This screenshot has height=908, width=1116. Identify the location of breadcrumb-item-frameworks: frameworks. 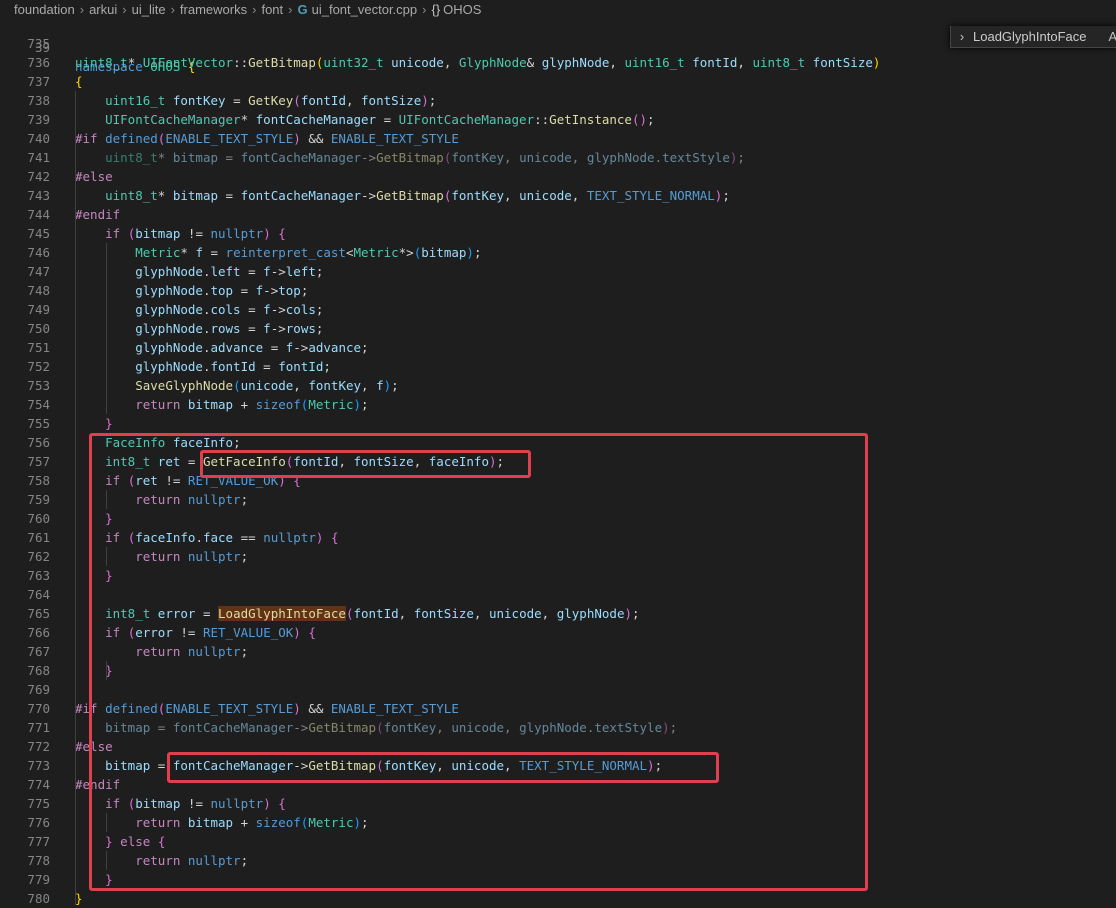
(213, 9).